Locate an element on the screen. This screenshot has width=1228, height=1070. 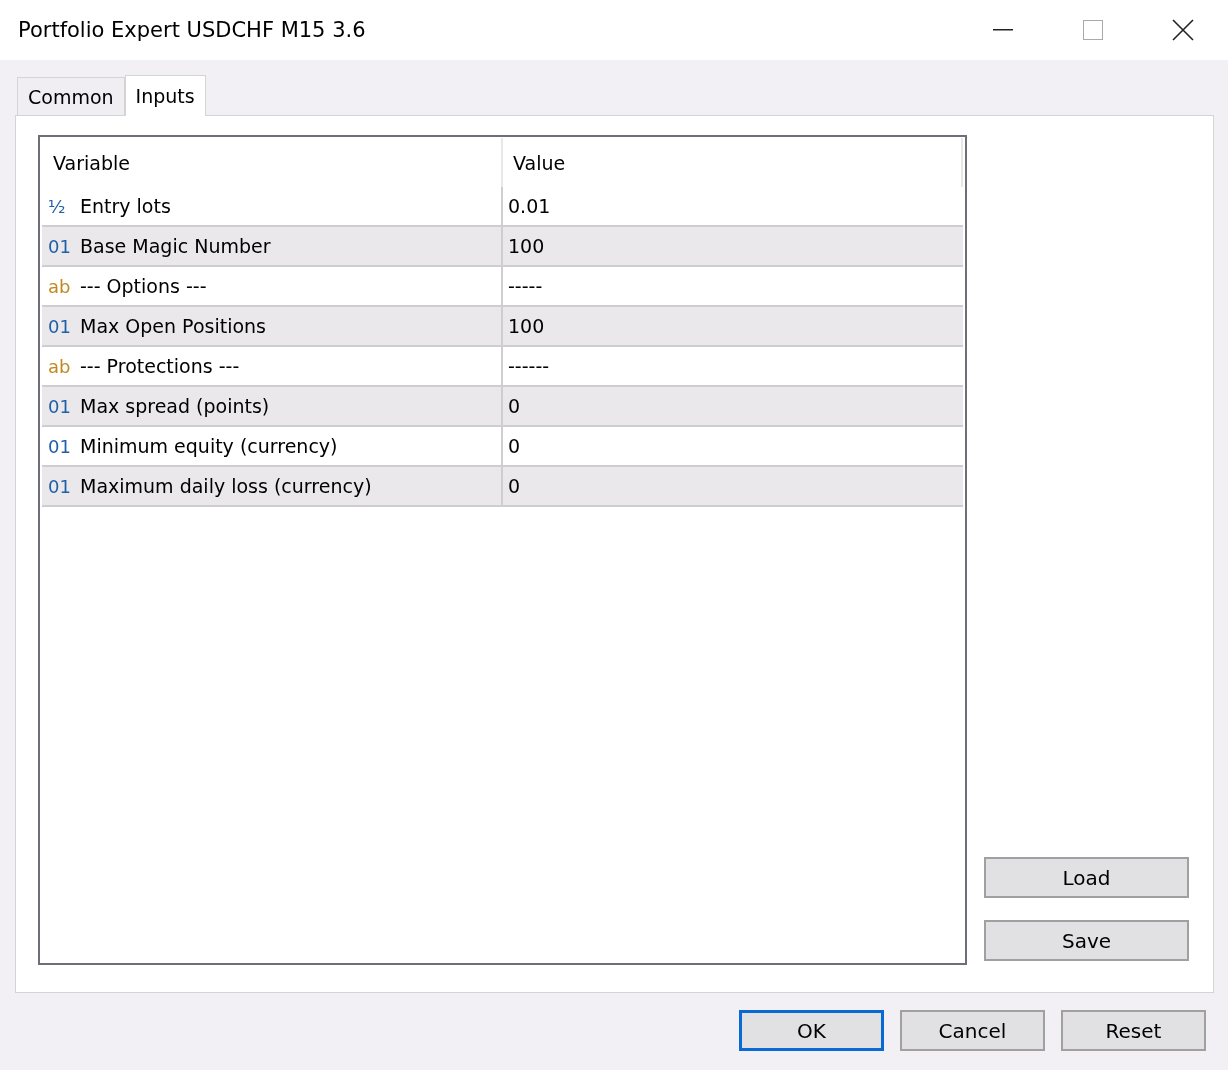
side-button: Save is located at coordinates (1086, 940).